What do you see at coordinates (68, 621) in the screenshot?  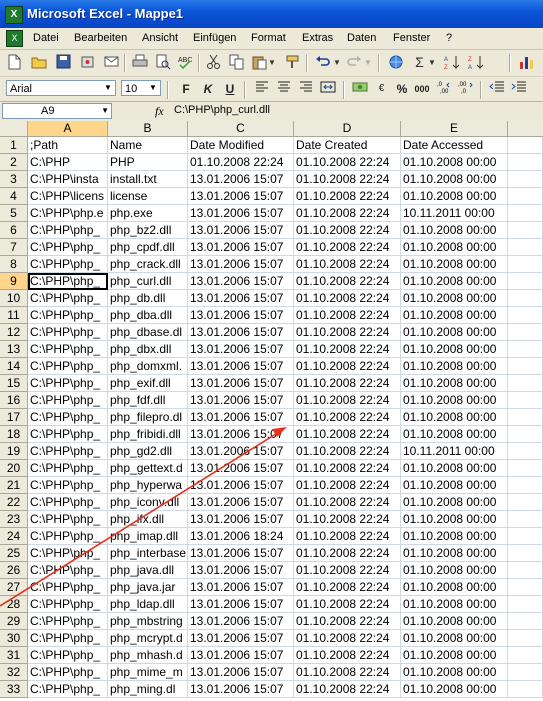 I see `cell-a29: C:\PHP\php_` at bounding box center [68, 621].